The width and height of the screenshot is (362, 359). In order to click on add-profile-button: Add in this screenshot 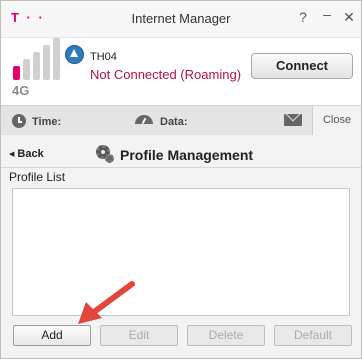, I will do `click(52, 335)`.